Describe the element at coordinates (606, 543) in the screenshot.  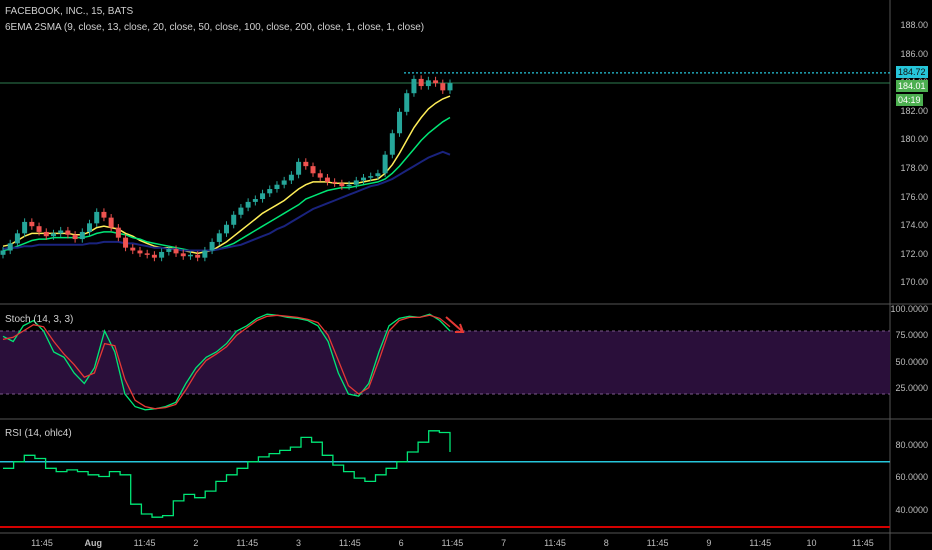
I see `time-tick-label: 8` at that location.